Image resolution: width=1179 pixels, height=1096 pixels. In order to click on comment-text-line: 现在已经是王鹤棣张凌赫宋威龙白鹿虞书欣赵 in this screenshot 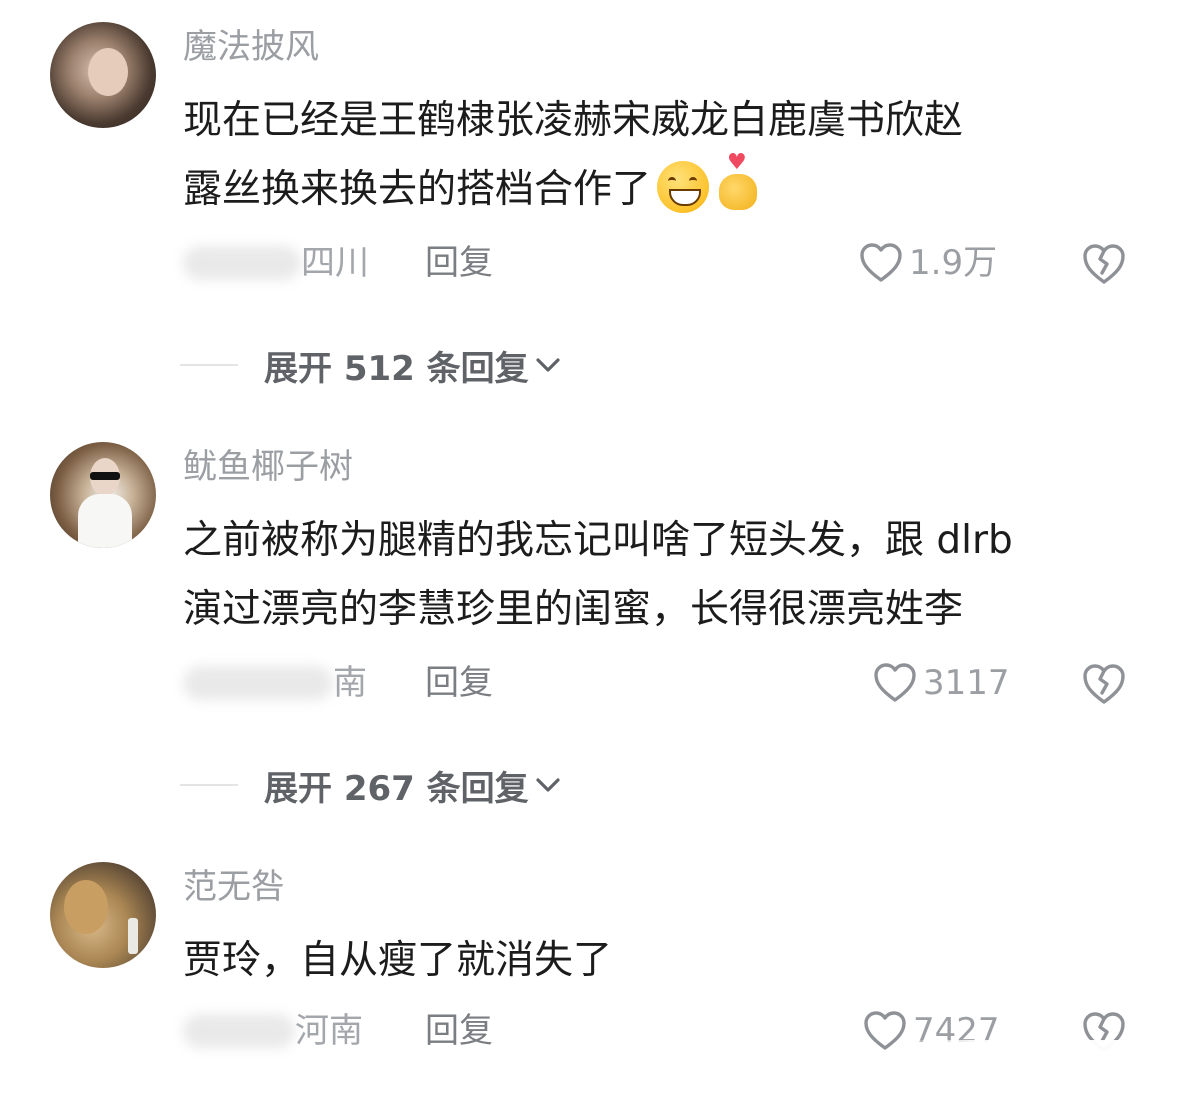, I will do `click(573, 120)`.